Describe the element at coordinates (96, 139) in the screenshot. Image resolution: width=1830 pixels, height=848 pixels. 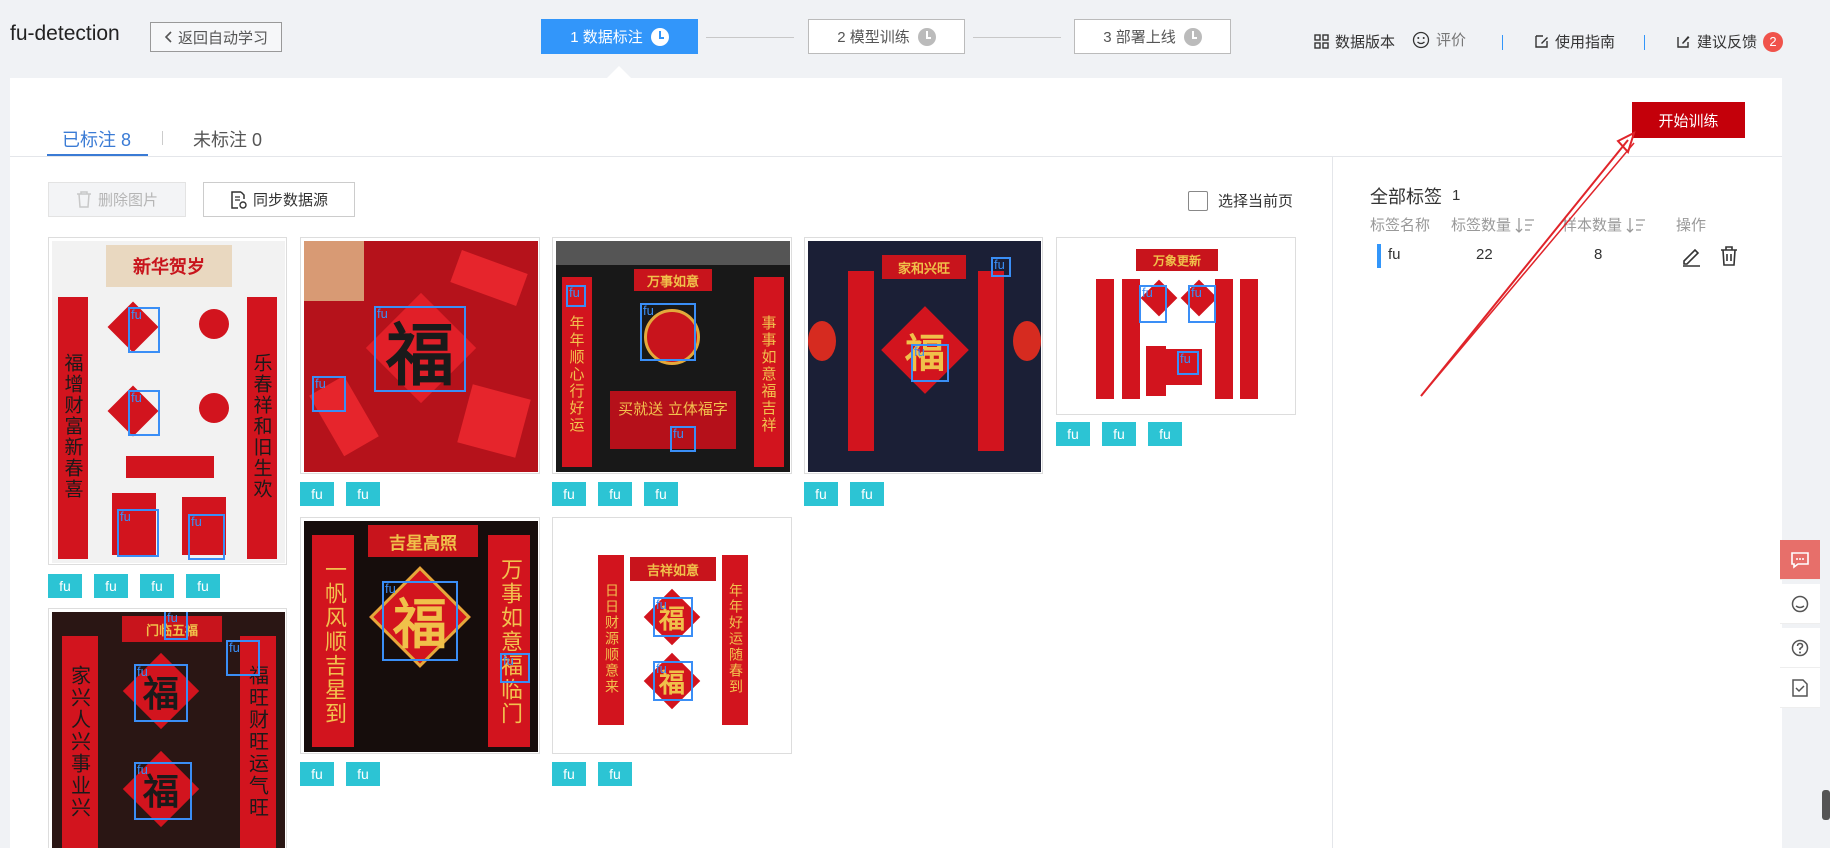
I see `tab-annotated: 已标注 8` at that location.